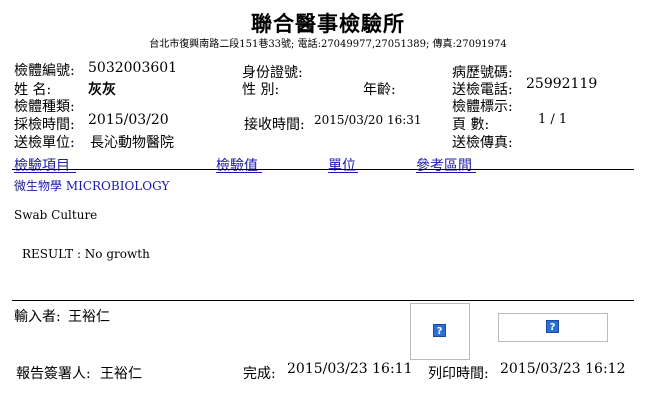  I want to click on header-divider, so click(323, 169).